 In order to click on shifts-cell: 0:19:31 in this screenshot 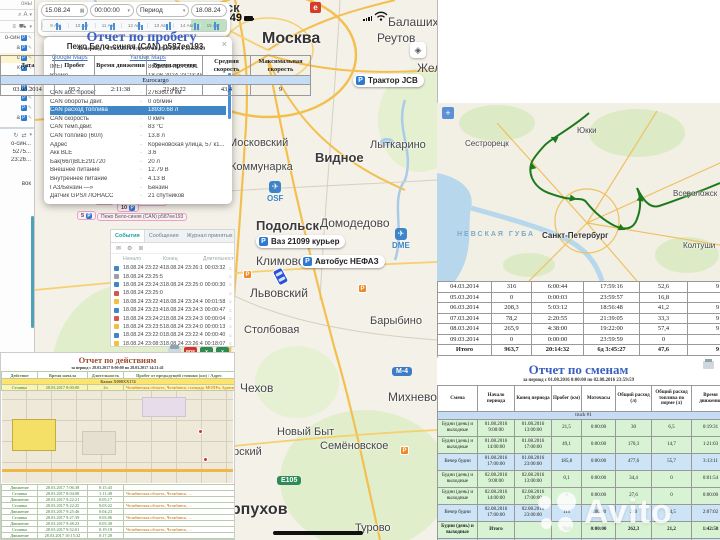, I will do `click(705, 428)`.